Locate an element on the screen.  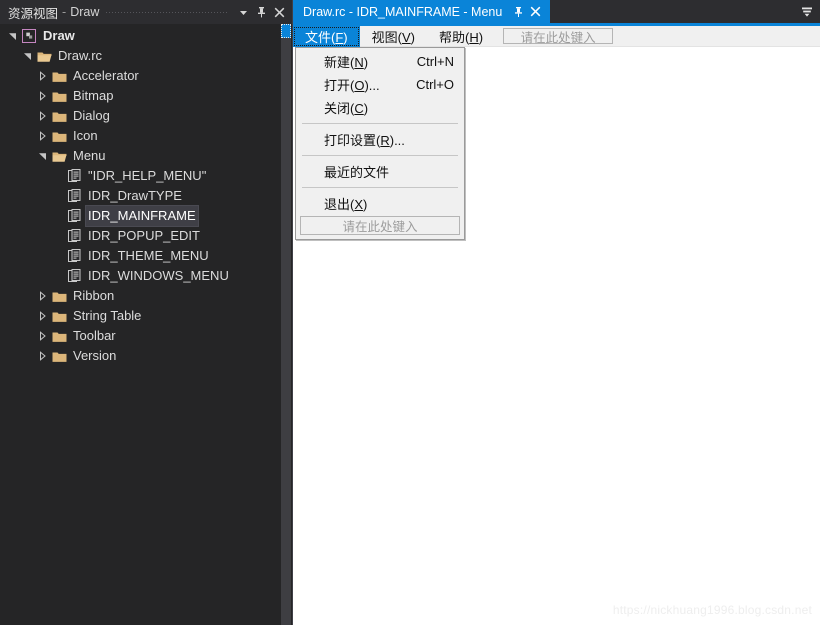
menu-item-2: 打开(O)... Ctrl+O is located at coordinates (380, 84).